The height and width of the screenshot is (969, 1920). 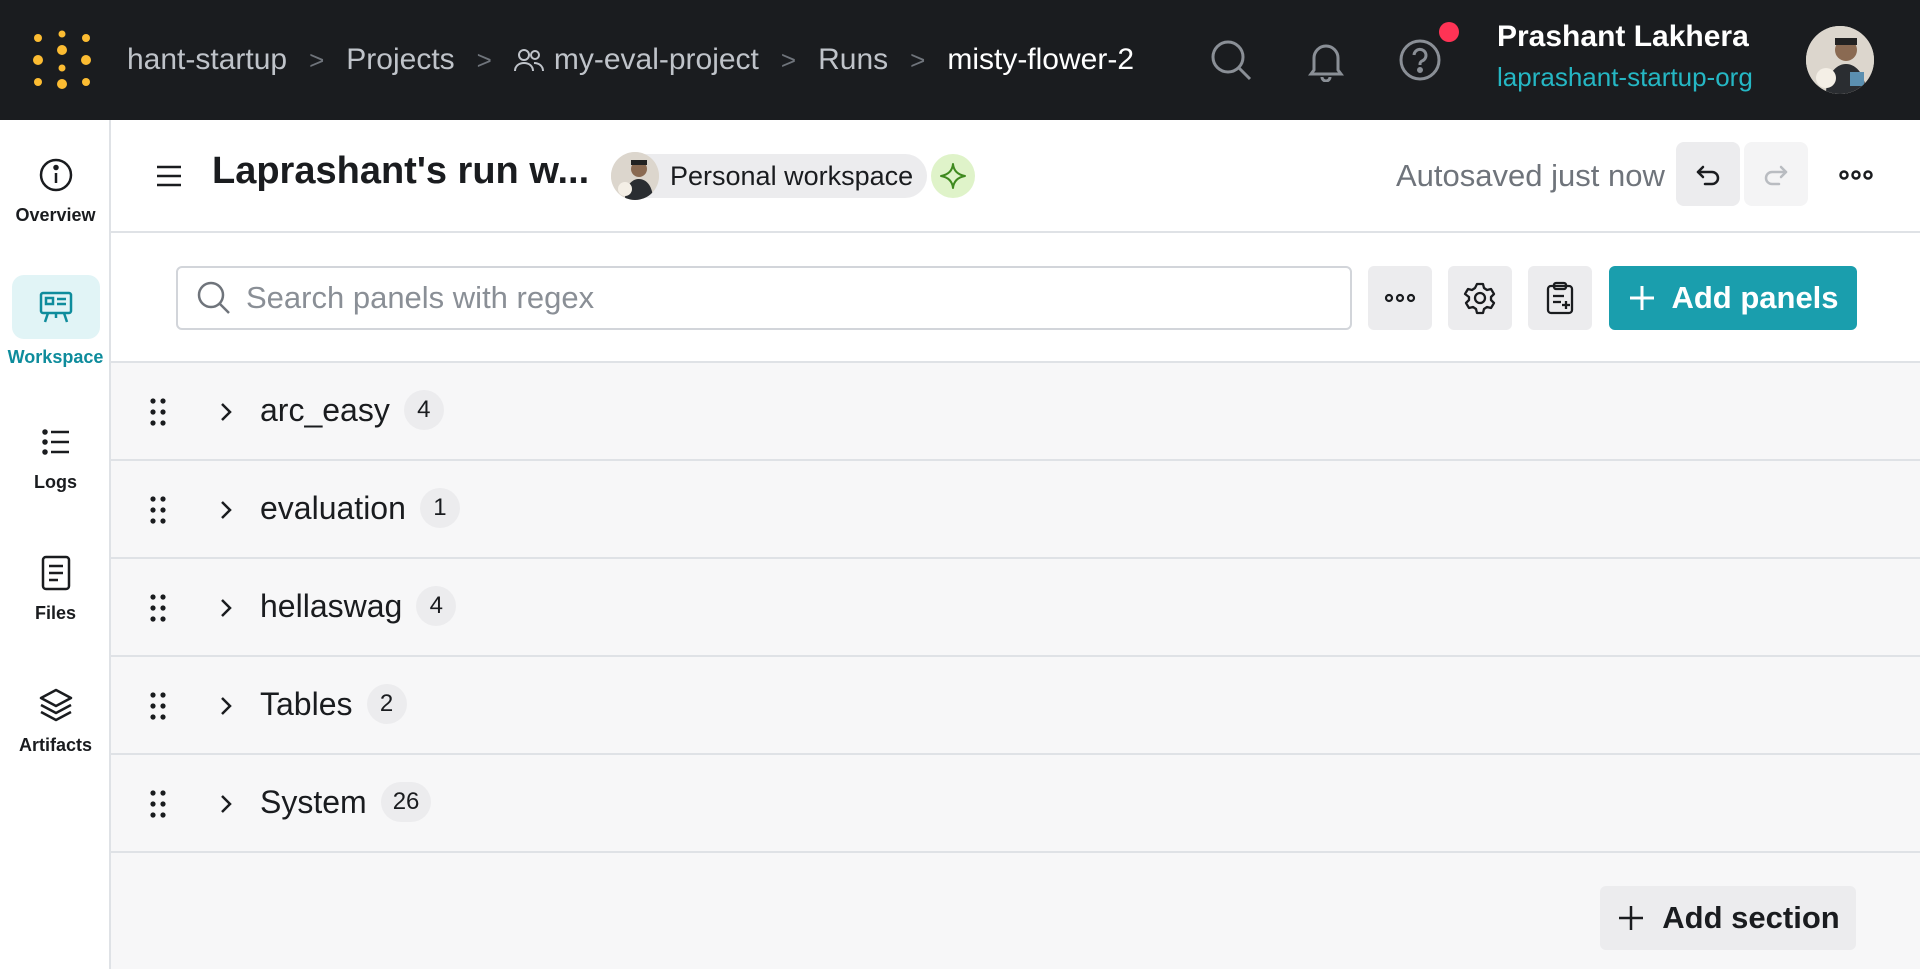 I want to click on user-info: Prashant Lakhera laprashant-startup-org, so click(x=1625, y=56).